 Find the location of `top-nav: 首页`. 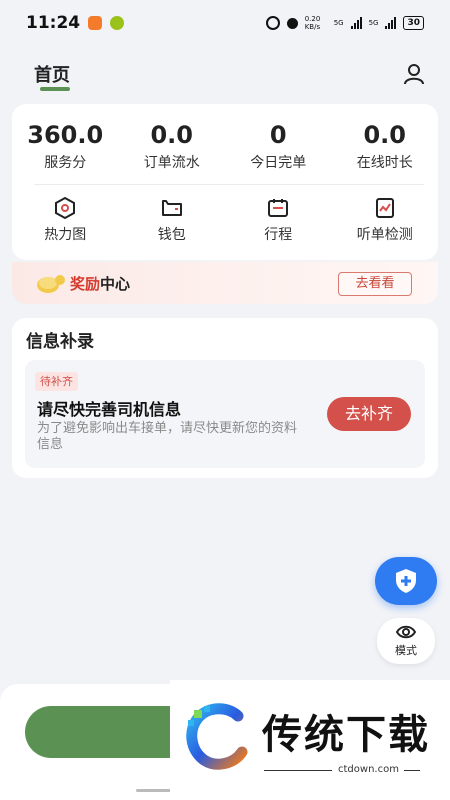

top-nav: 首页 is located at coordinates (225, 77).